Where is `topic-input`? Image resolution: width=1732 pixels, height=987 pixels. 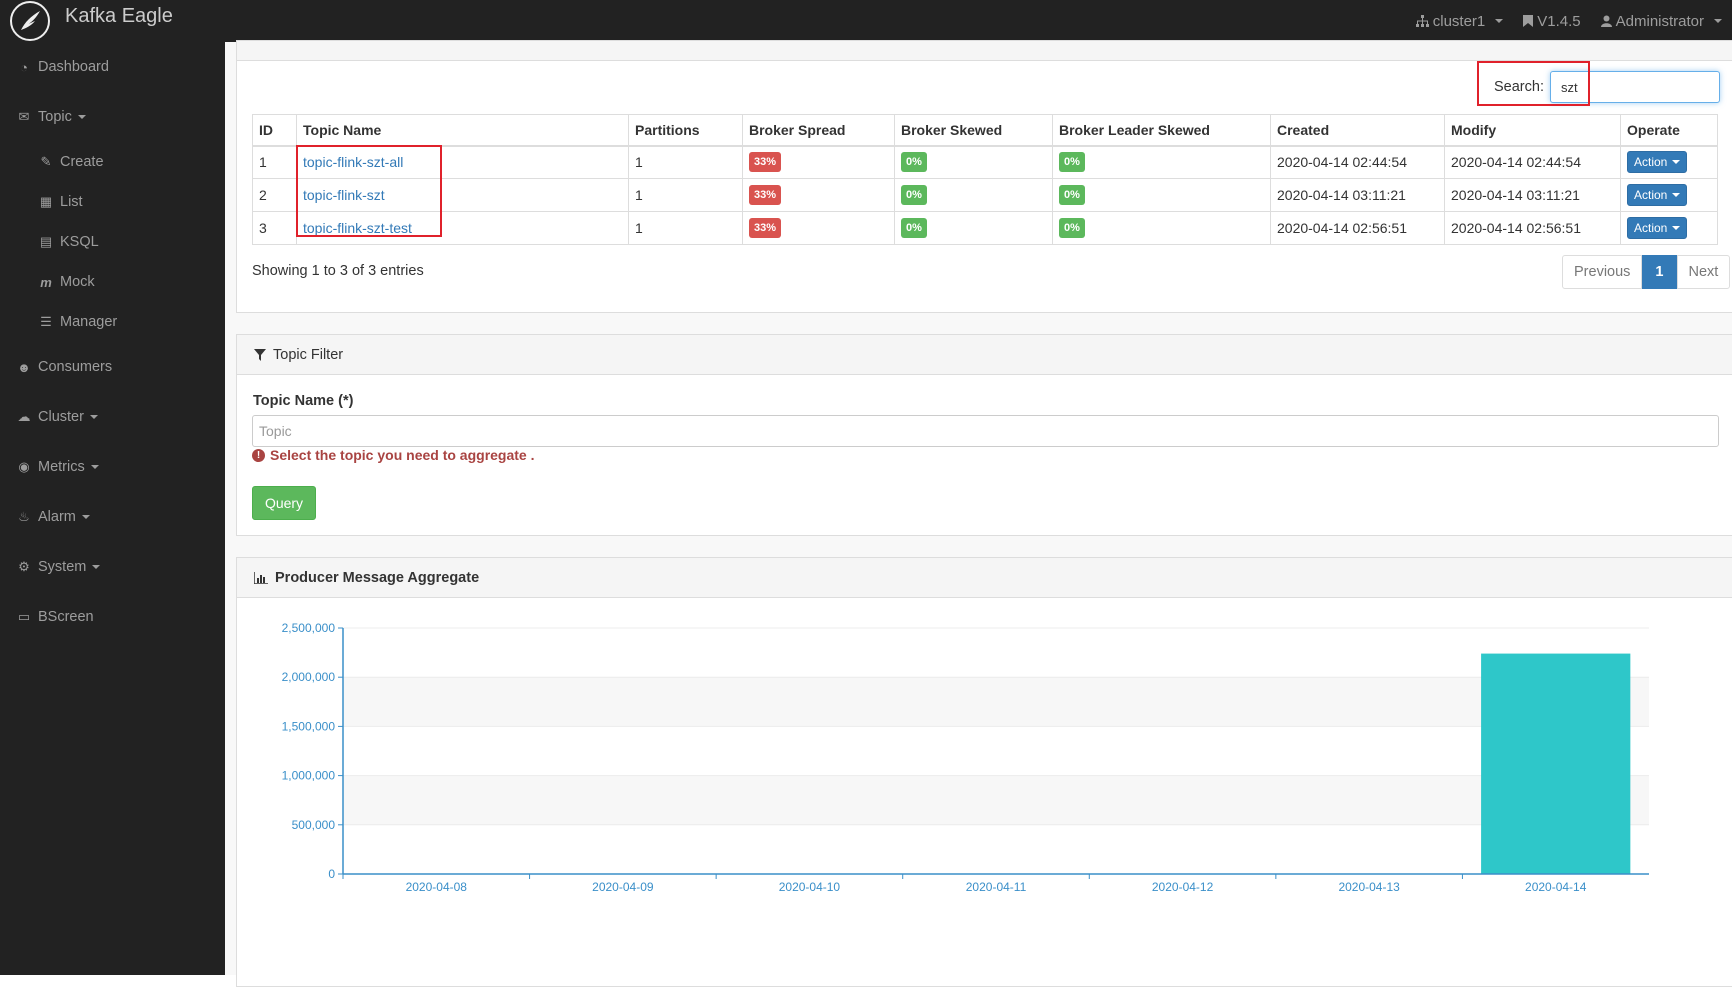 topic-input is located at coordinates (985, 431).